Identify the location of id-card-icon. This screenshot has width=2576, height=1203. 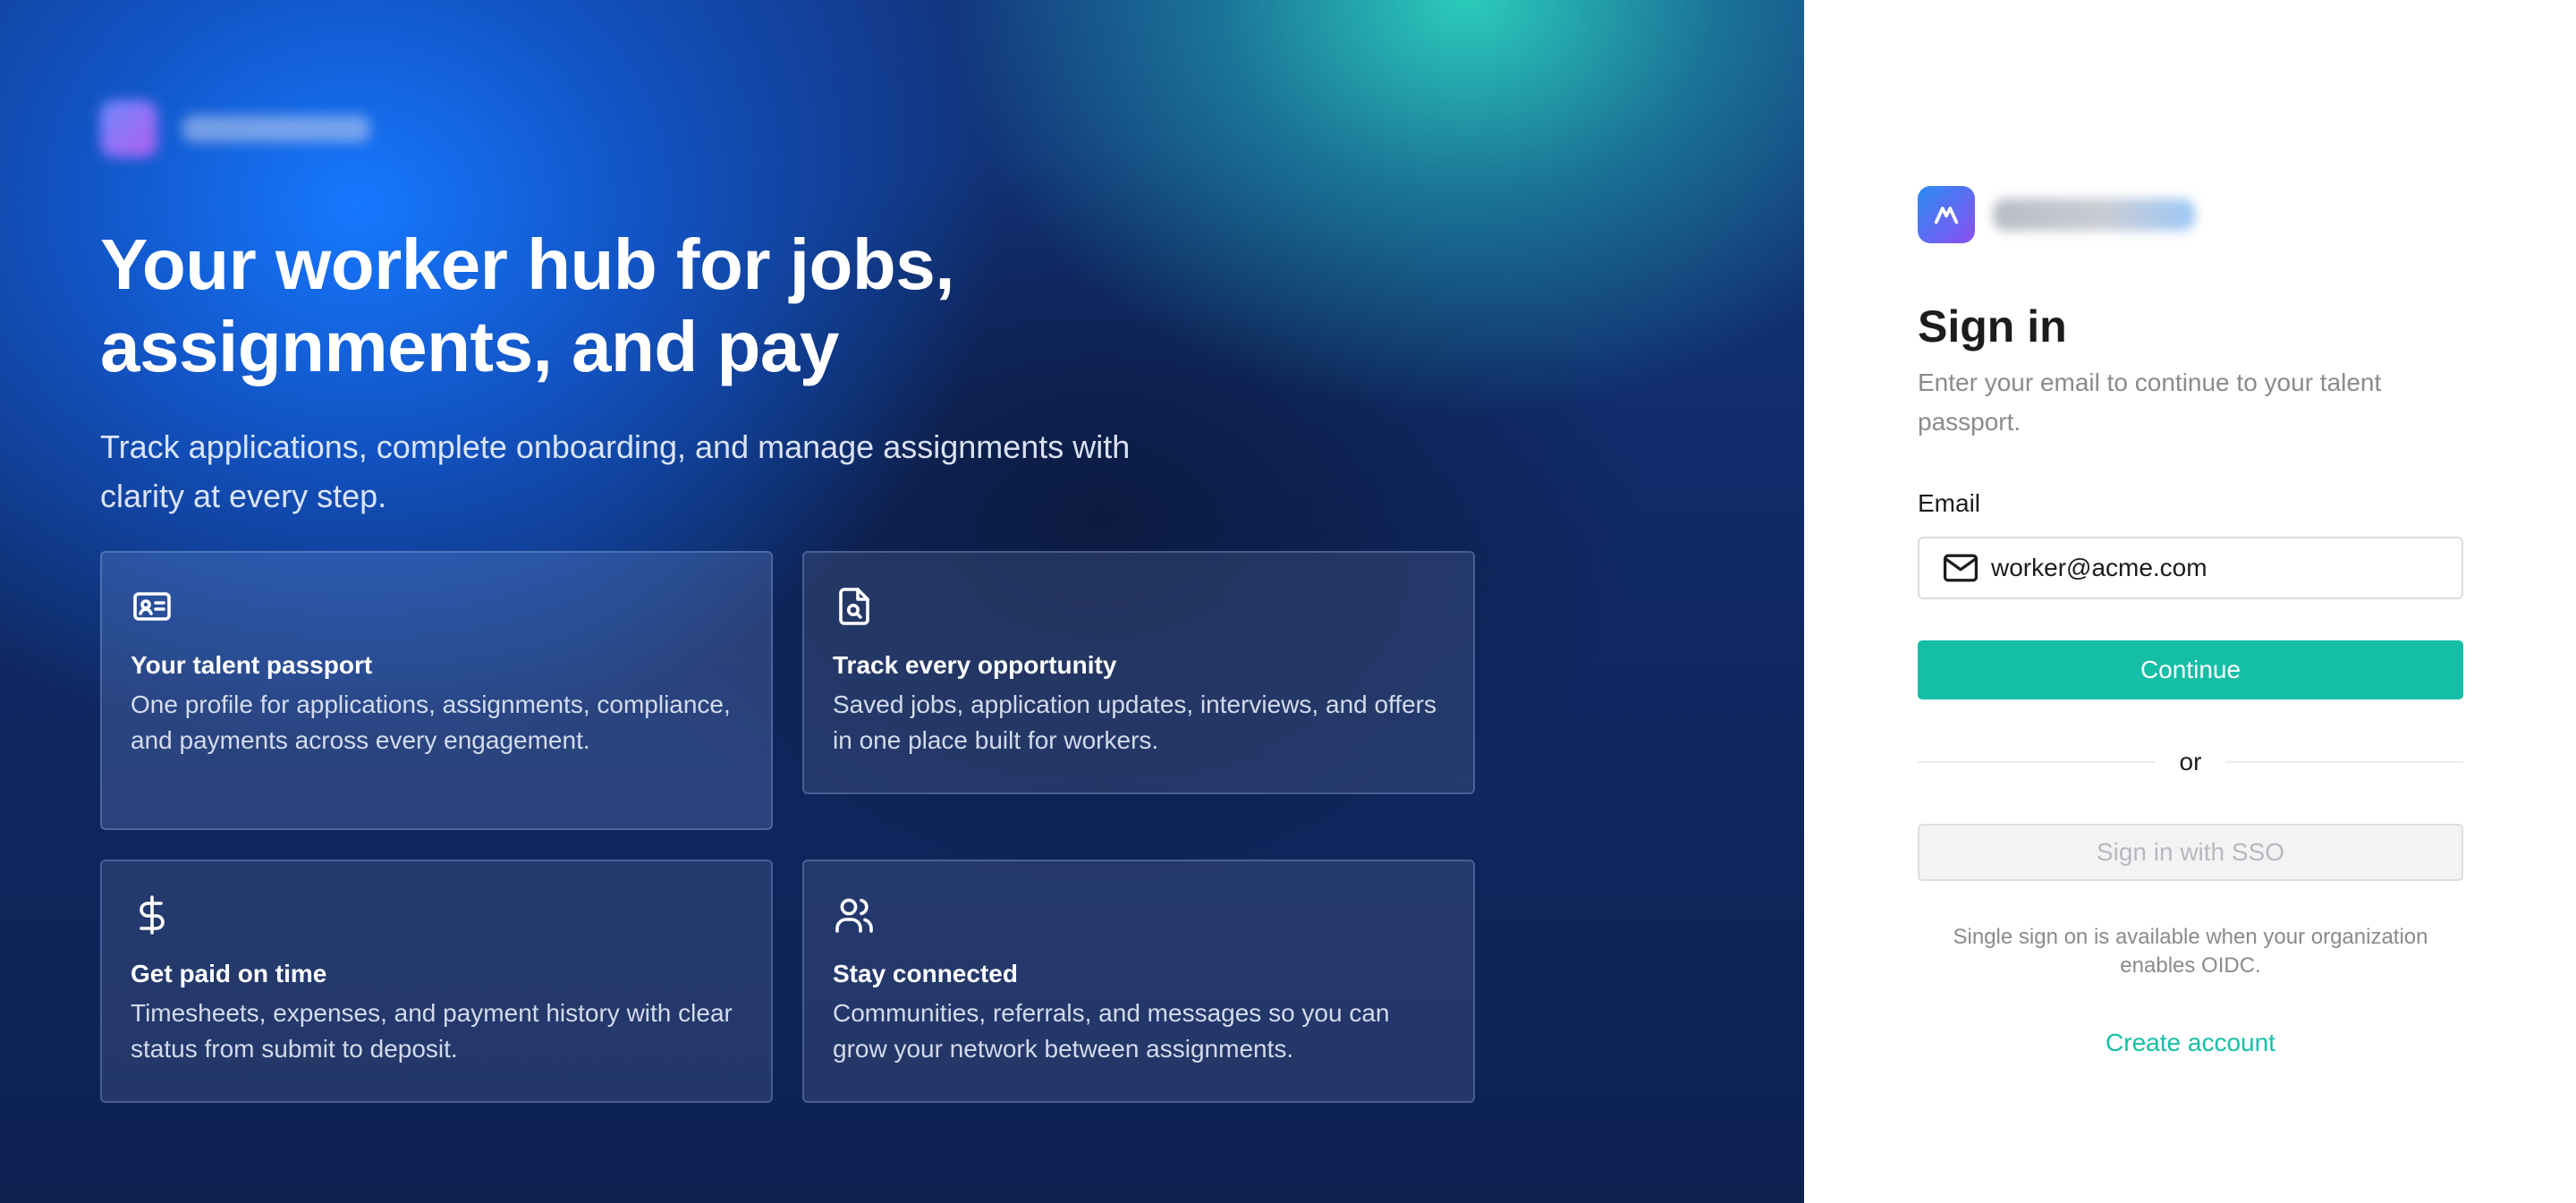
(152, 606).